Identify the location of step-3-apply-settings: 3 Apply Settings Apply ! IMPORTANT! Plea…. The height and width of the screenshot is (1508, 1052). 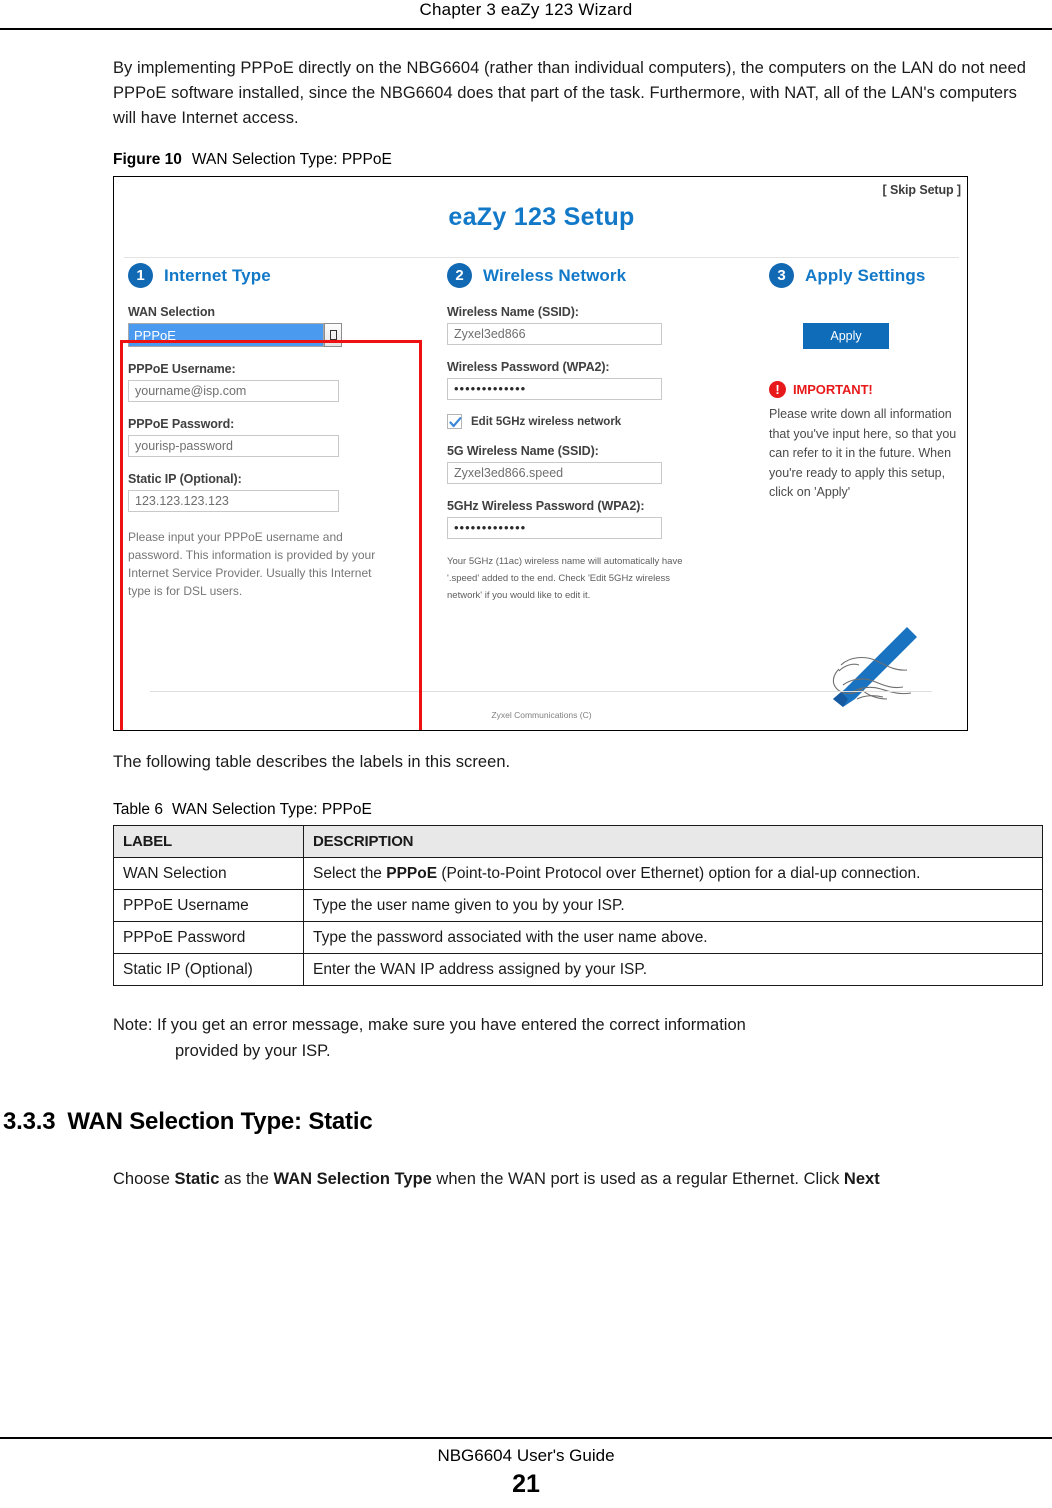
(868, 485).